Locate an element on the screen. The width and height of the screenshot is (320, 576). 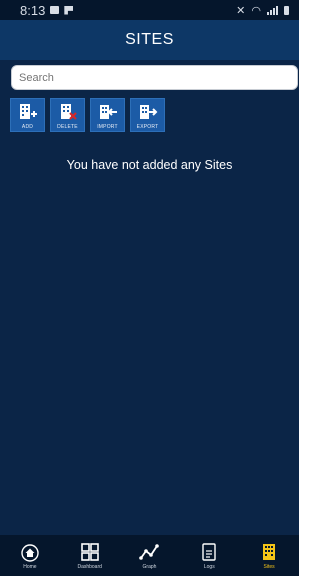
nav-graph: Graph is located at coordinates (149, 556).